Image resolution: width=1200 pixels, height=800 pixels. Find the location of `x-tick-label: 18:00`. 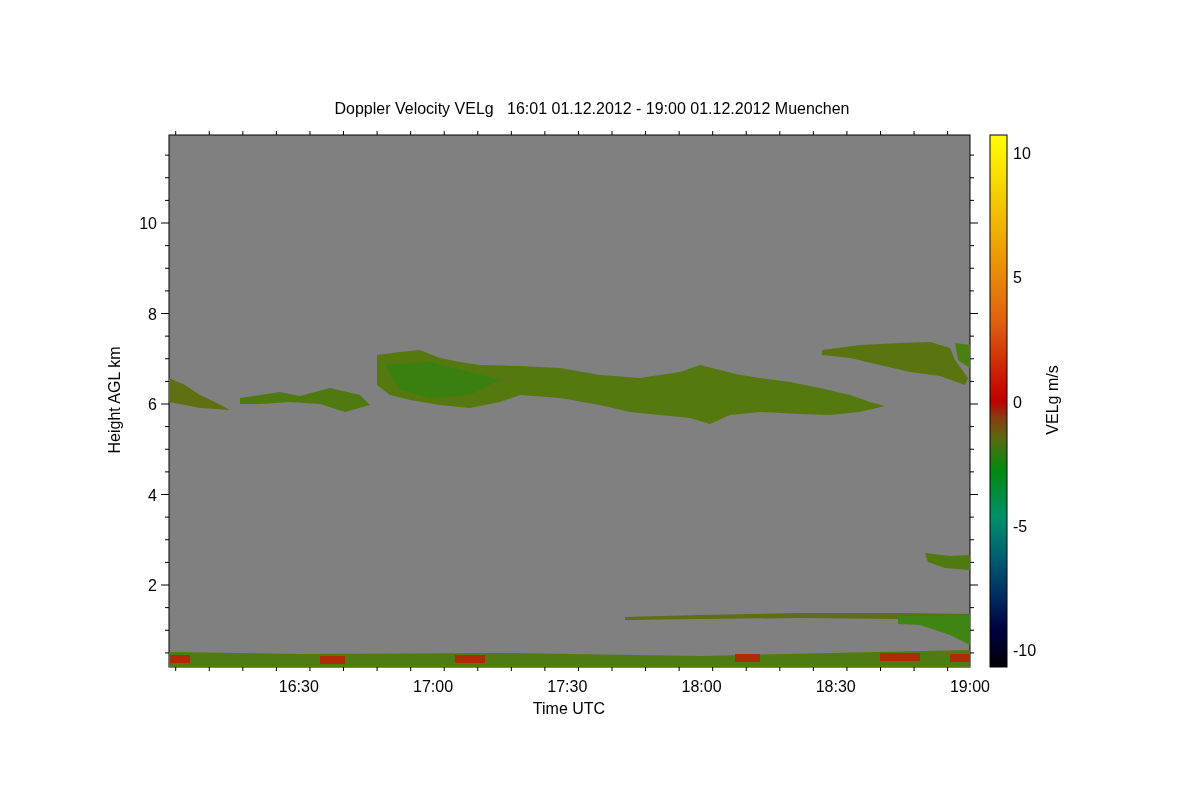

x-tick-label: 18:00 is located at coordinates (701, 686).